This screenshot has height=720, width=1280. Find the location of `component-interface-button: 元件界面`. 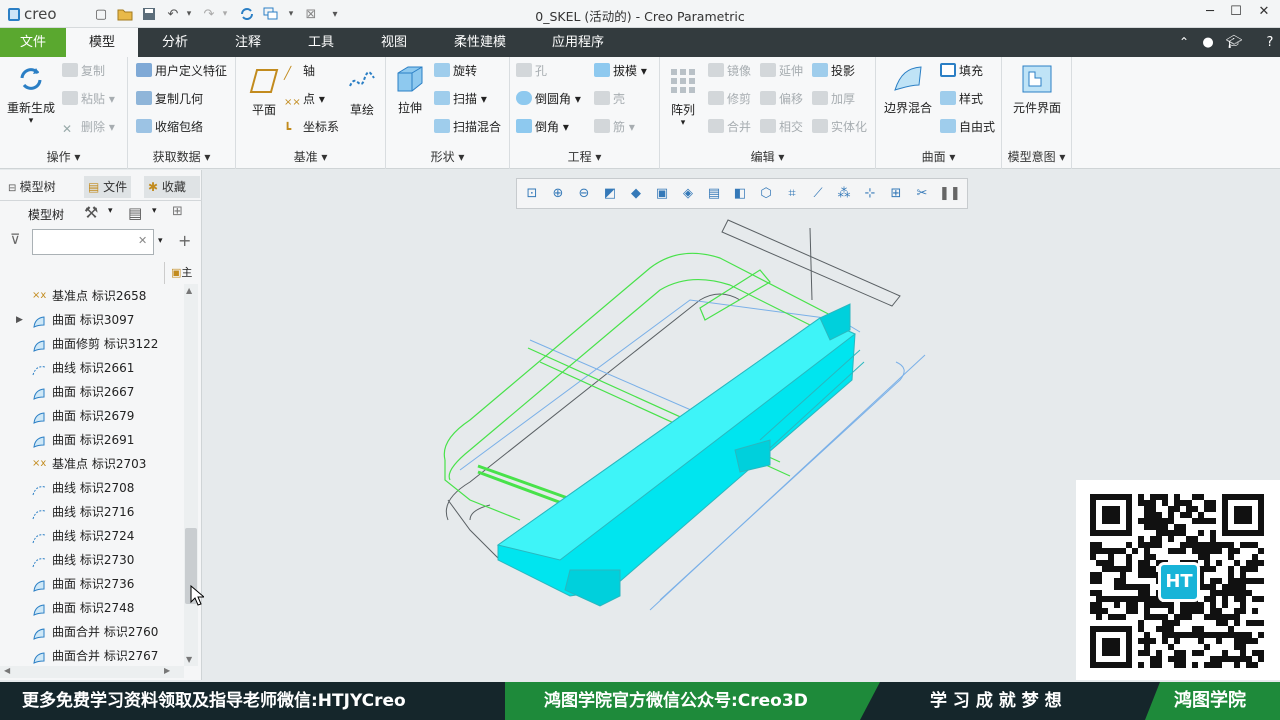

component-interface-button: 元件界面 is located at coordinates (1037, 89).